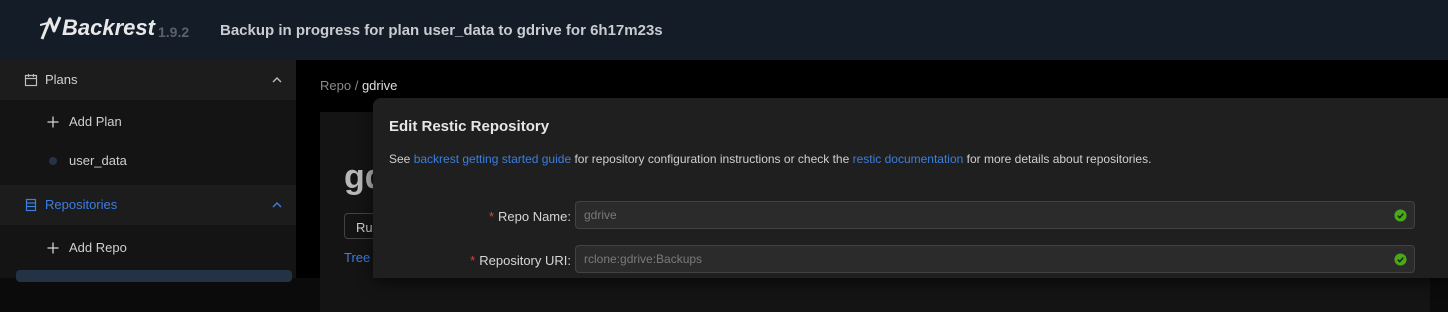  I want to click on sidebar-item-label: user_data, so click(98, 160).